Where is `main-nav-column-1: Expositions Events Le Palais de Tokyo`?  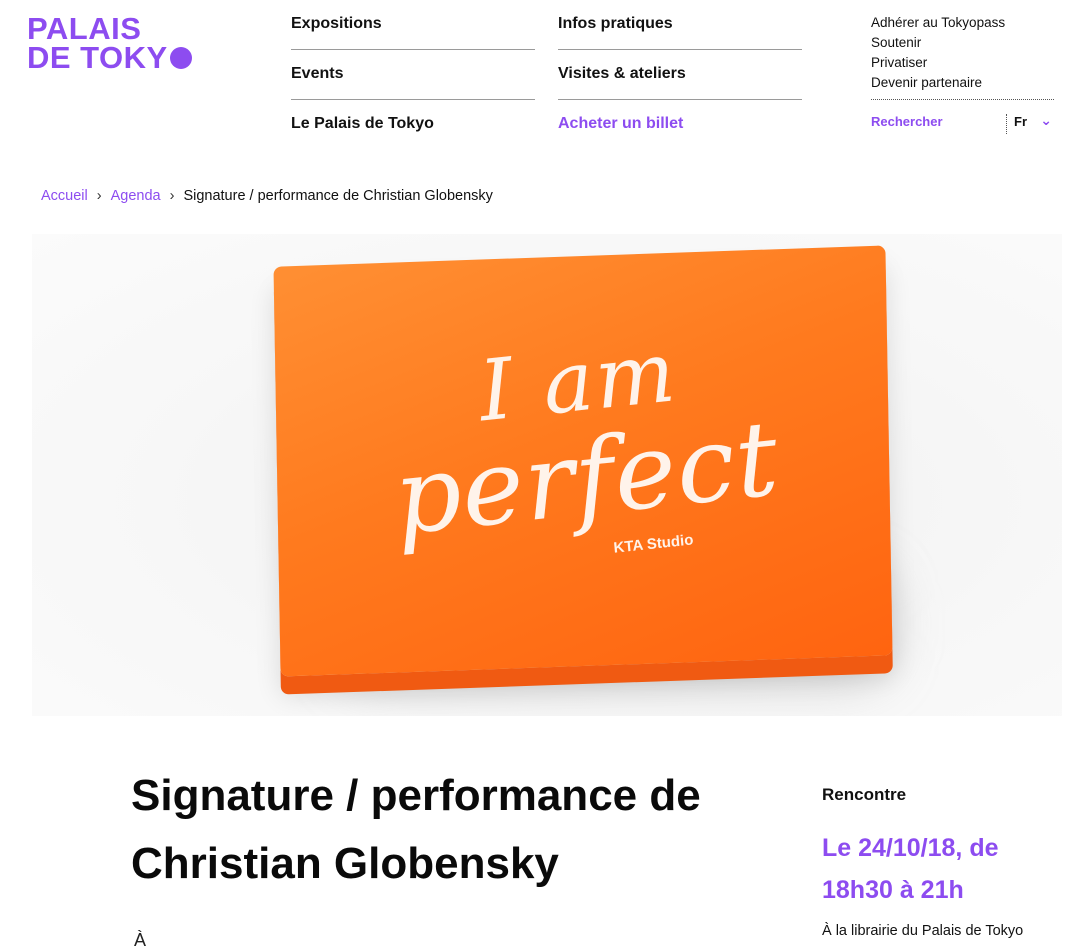
main-nav-column-1: Expositions Events Le Palais de Tokyo is located at coordinates (413, 75).